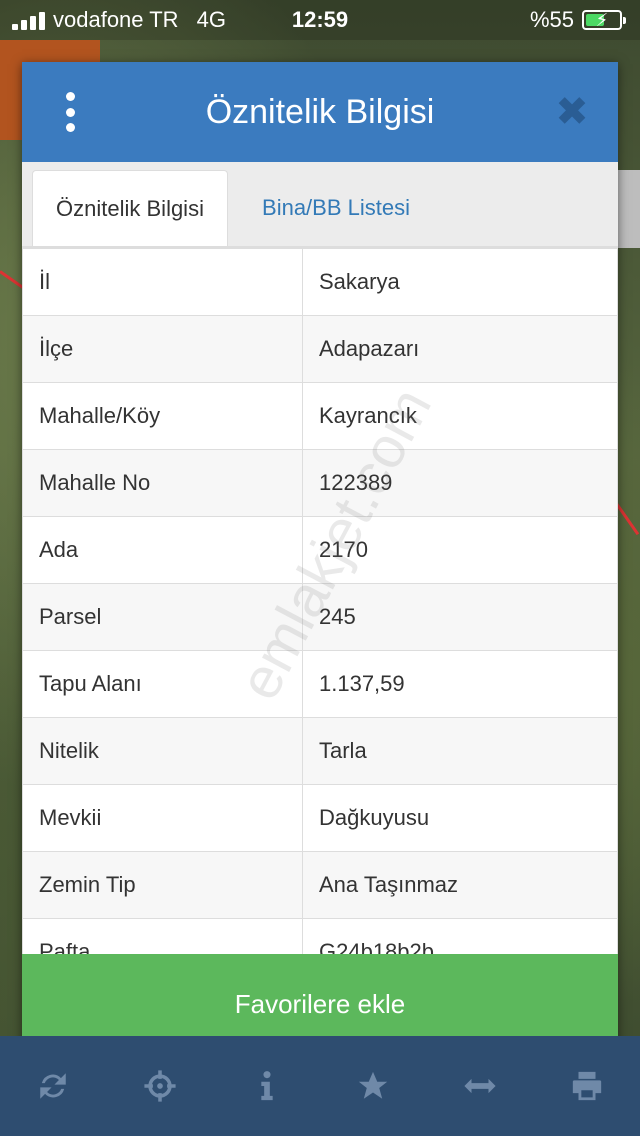 The width and height of the screenshot is (640, 1136). Describe the element at coordinates (162, 617) in the screenshot. I see `attribute-key: Parsel` at that location.